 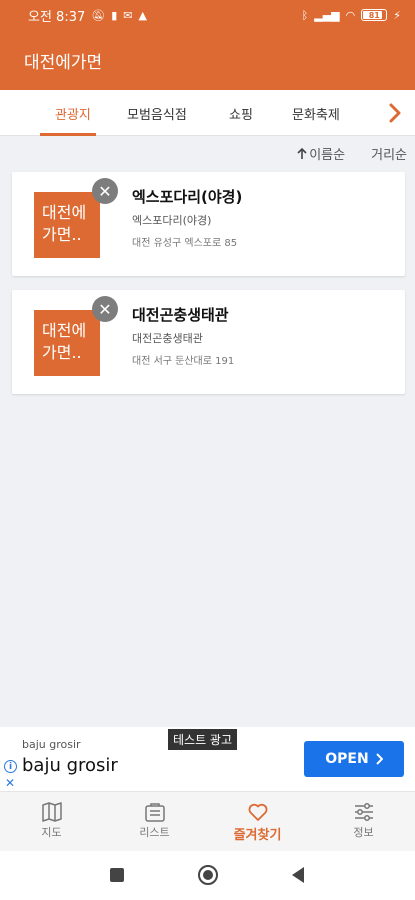 What do you see at coordinates (363, 812) in the screenshot?
I see `settings-sliders-icon` at bounding box center [363, 812].